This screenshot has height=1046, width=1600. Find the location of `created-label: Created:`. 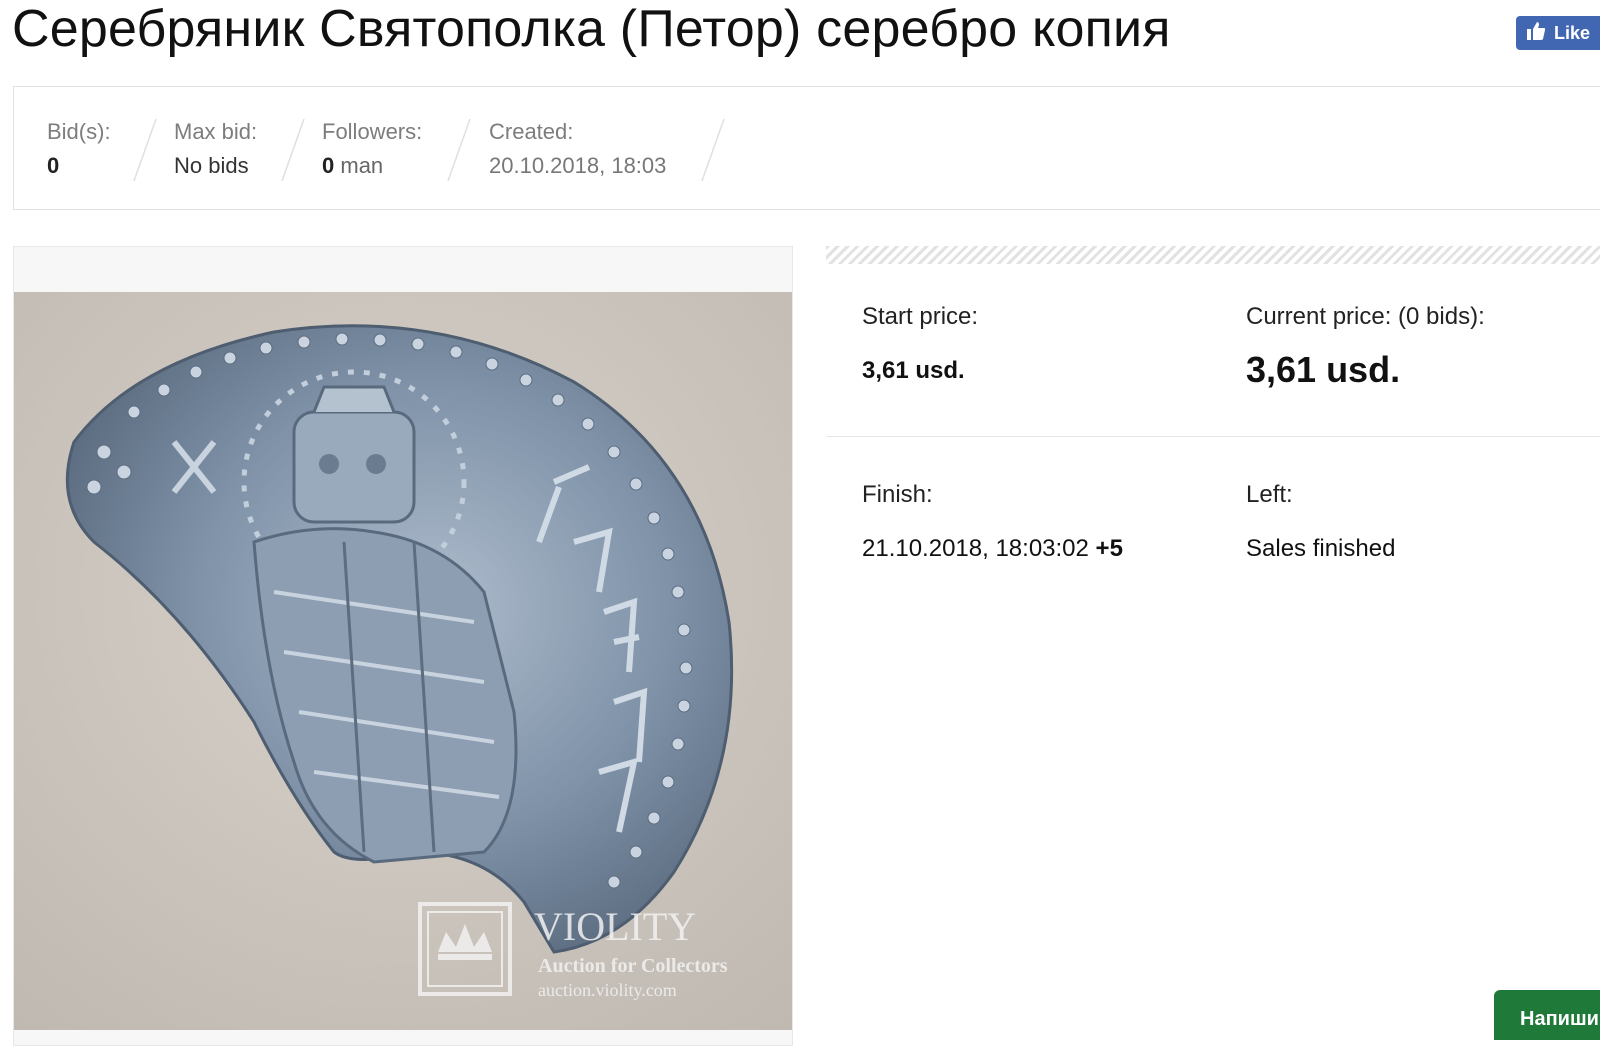

created-label: Created: is located at coordinates (531, 131).